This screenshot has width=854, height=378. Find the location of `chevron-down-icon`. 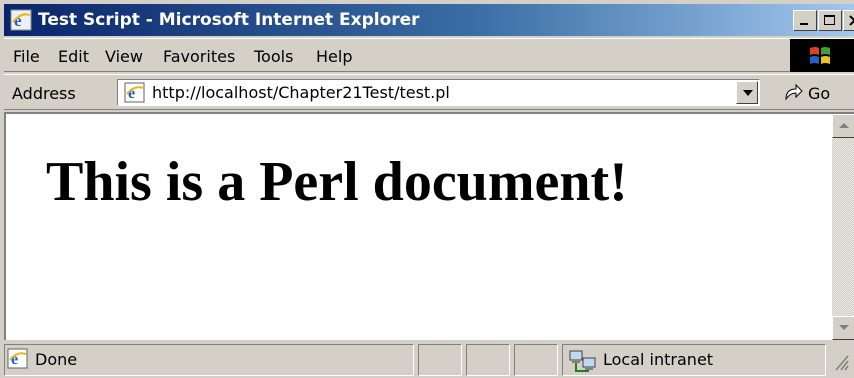

chevron-down-icon is located at coordinates (748, 93).